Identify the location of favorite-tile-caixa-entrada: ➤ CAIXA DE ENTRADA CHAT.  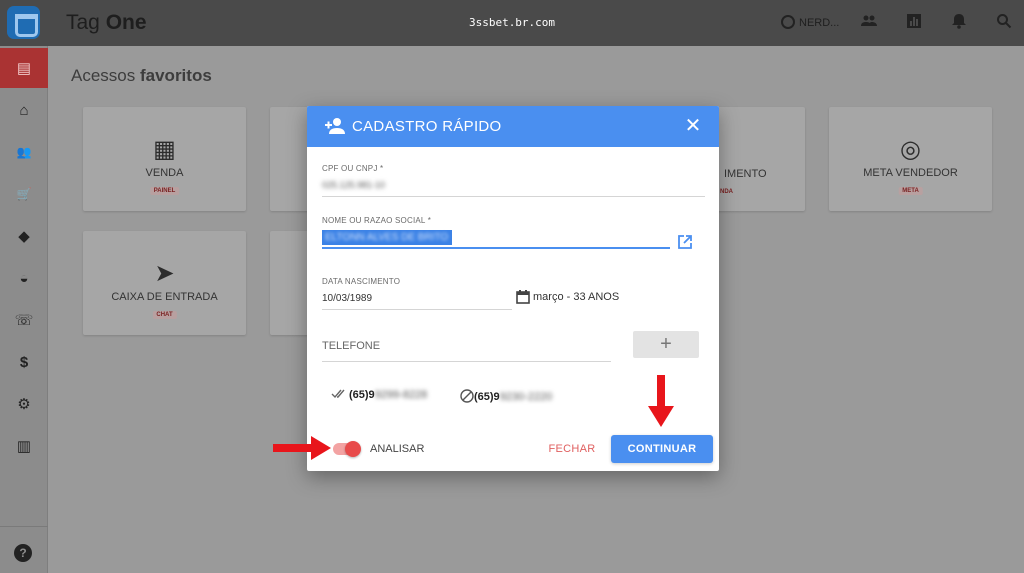
(164, 283).